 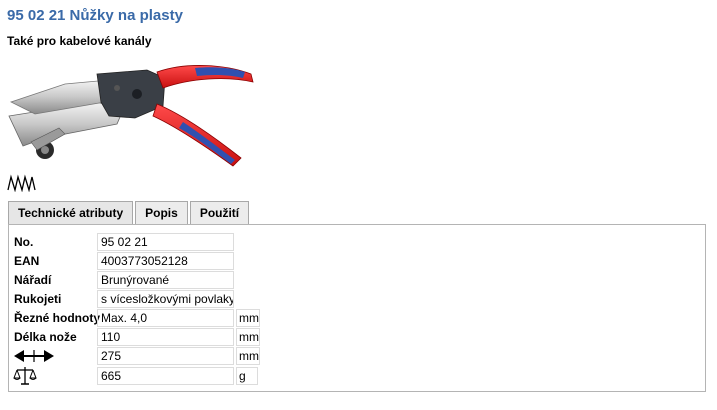 What do you see at coordinates (165, 356) in the screenshot?
I see `attribute-value: 275` at bounding box center [165, 356].